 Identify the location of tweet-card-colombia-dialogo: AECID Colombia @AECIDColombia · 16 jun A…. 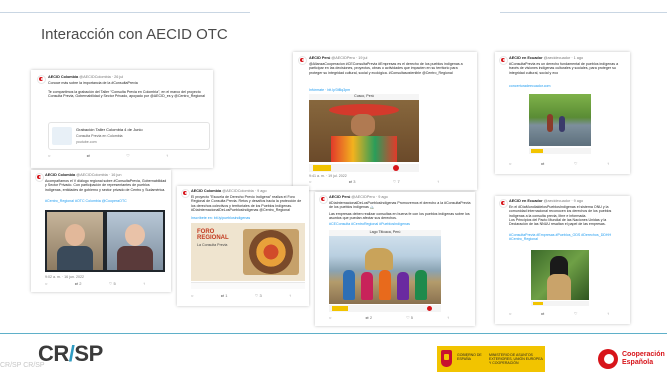
(101, 231).